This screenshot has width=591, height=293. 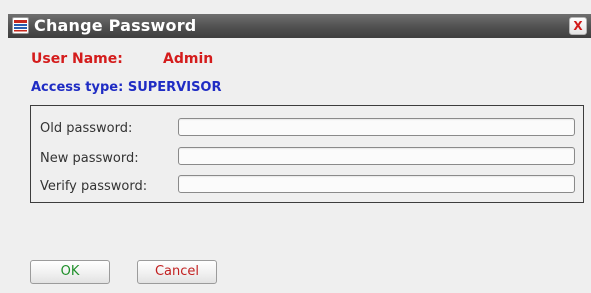 What do you see at coordinates (94, 186) in the screenshot?
I see `verify-password-label: Verify password:` at bounding box center [94, 186].